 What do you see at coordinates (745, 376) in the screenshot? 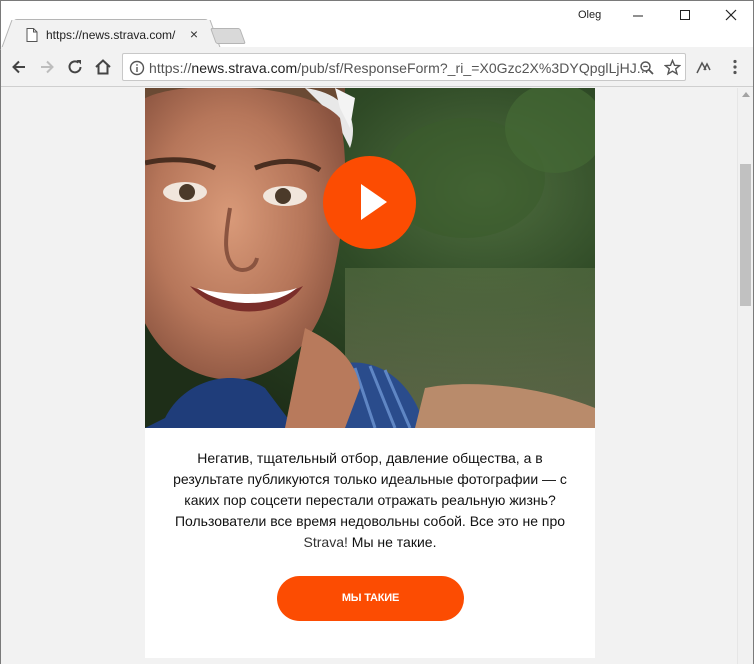
I see `vertical-scrollbar` at bounding box center [745, 376].